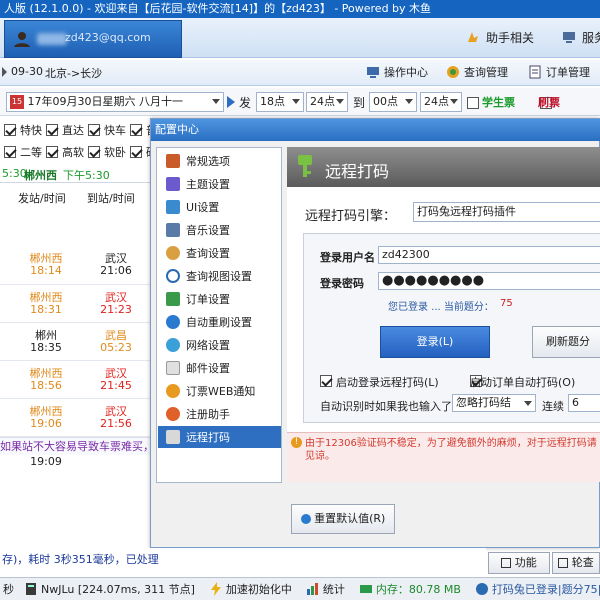 This screenshot has height=600, width=600. I want to click on nav-item-remote-captcha: 远程打码, so click(219, 437).